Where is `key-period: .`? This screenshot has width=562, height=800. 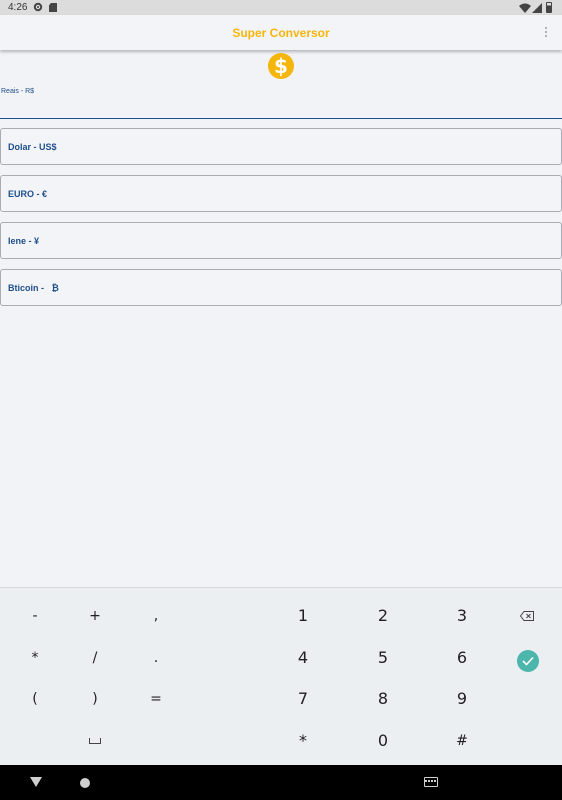
key-period: . is located at coordinates (156, 658).